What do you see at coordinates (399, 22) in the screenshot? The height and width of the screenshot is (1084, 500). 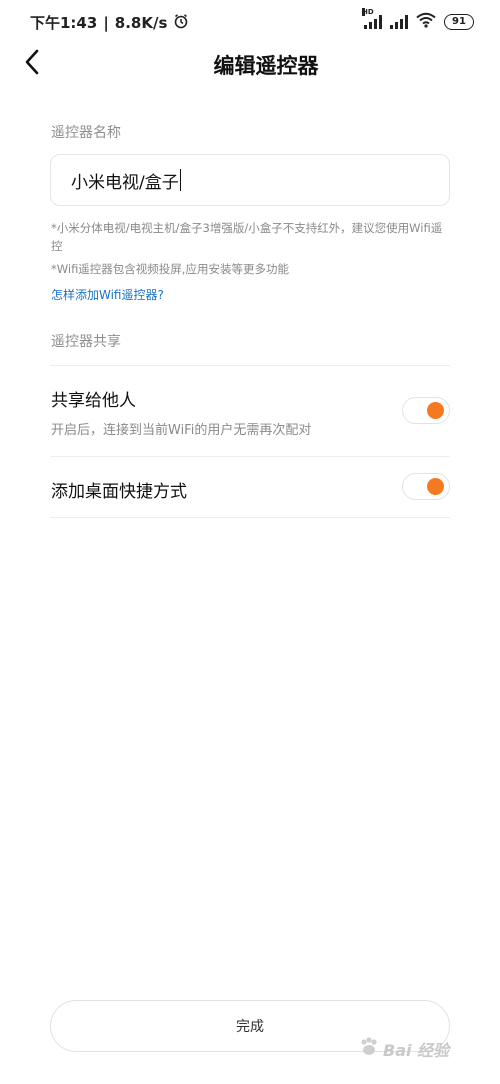 I see `signal-icon` at bounding box center [399, 22].